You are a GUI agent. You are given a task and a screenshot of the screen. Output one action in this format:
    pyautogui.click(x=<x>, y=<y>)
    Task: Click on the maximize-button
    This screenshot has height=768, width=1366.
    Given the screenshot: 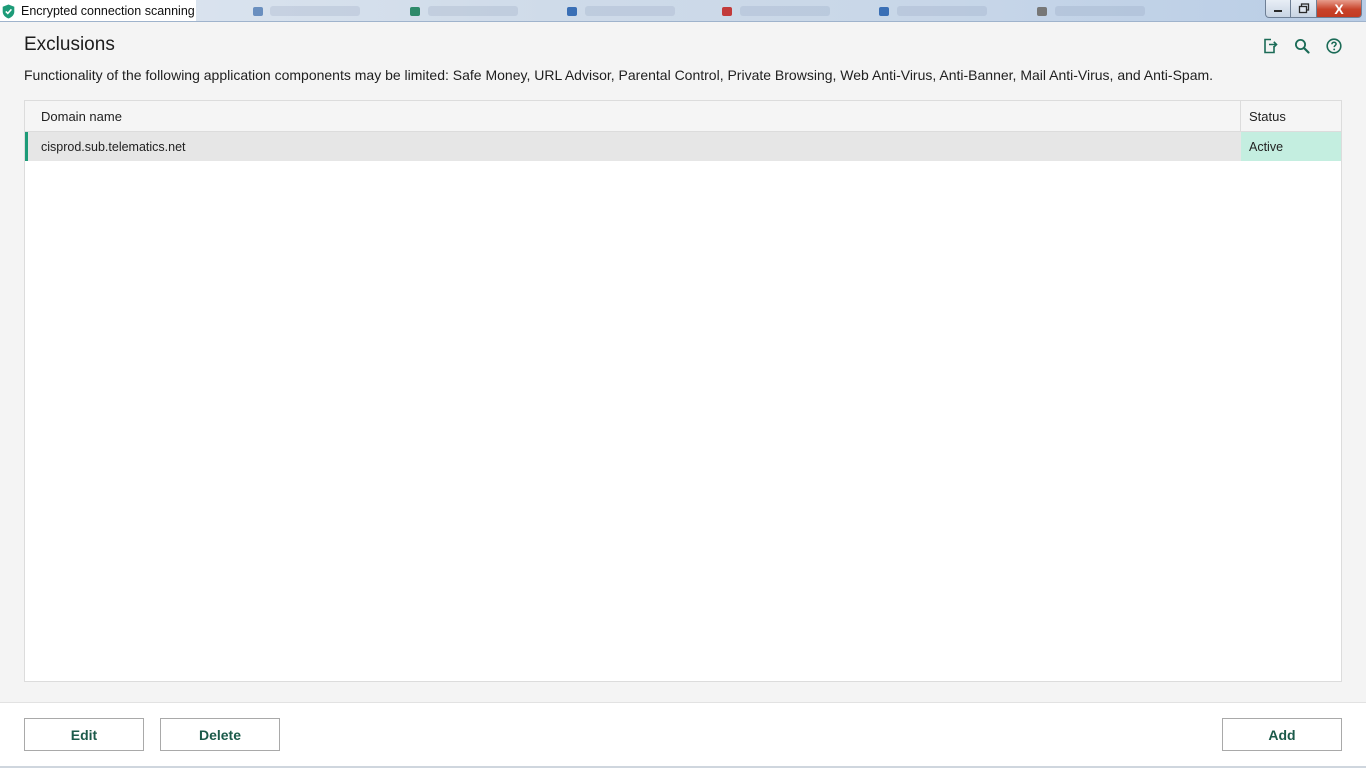 What is the action you would take?
    pyautogui.click(x=1304, y=9)
    